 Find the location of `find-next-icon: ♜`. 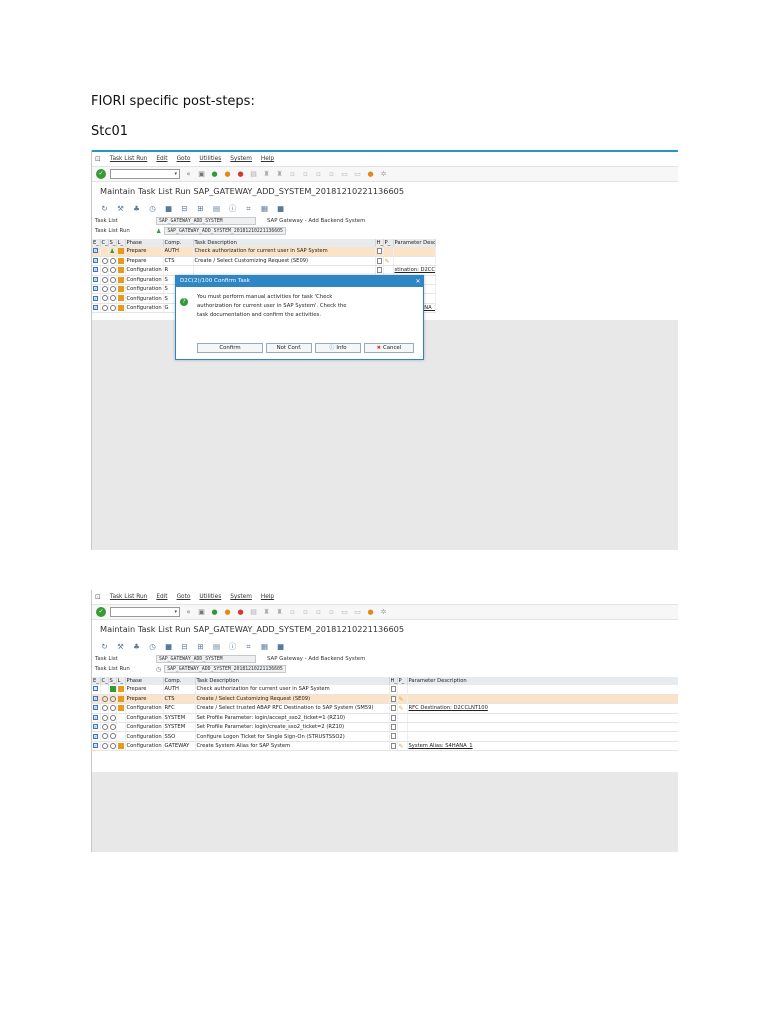

find-next-icon: ♜ is located at coordinates (279, 612).